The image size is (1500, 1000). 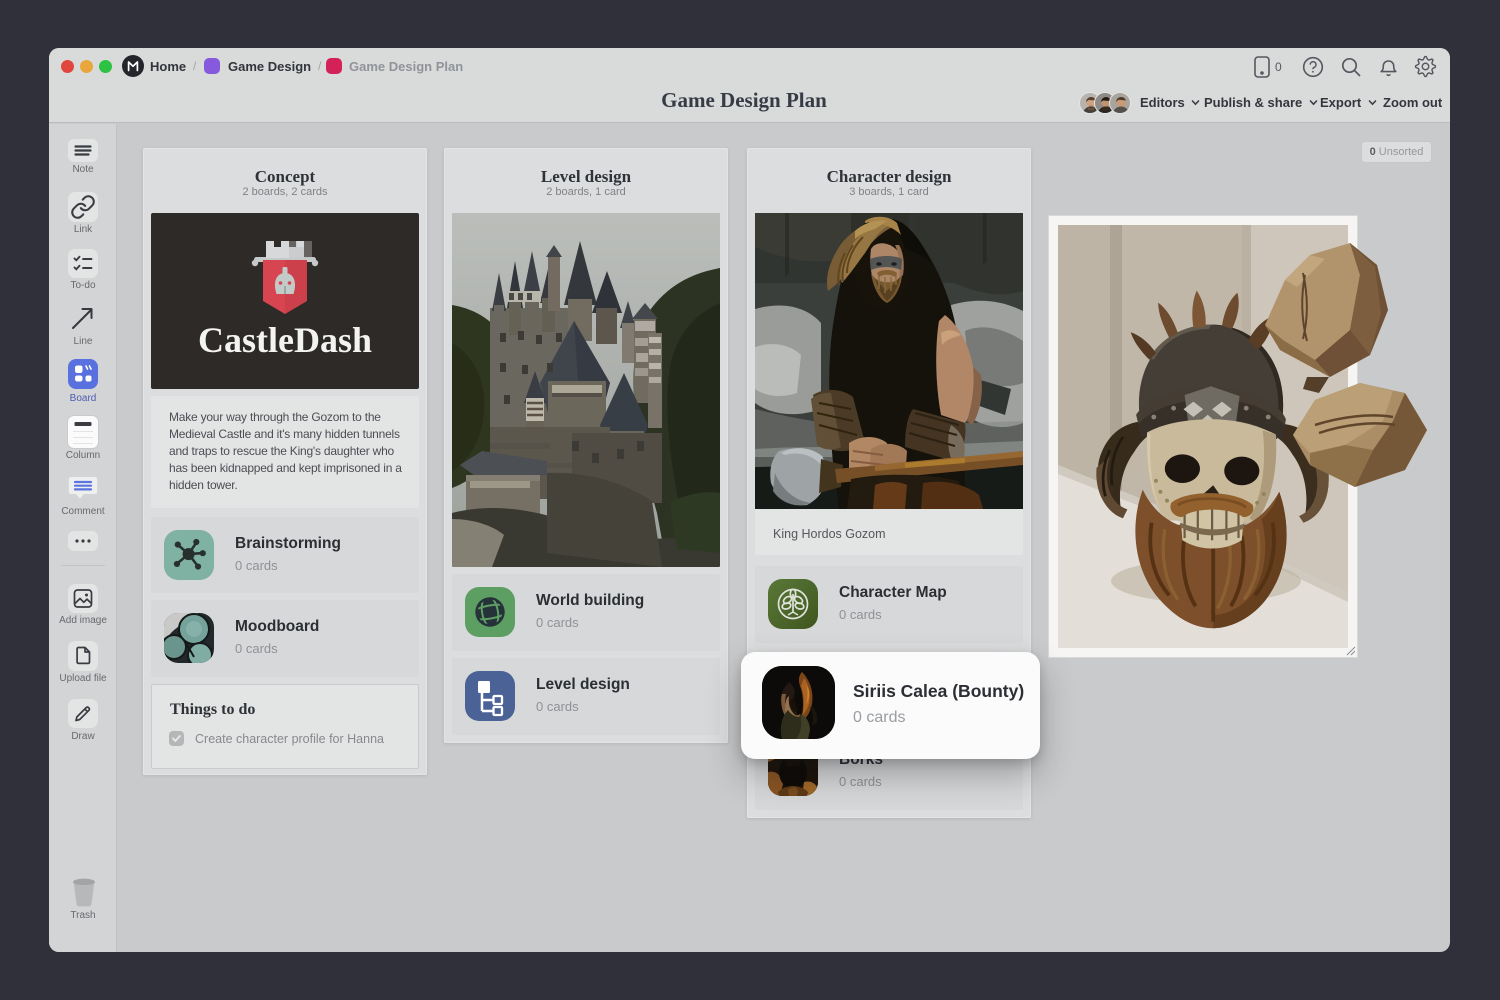 What do you see at coordinates (285, 340) in the screenshot?
I see `svg-text: CastleDash` at bounding box center [285, 340].